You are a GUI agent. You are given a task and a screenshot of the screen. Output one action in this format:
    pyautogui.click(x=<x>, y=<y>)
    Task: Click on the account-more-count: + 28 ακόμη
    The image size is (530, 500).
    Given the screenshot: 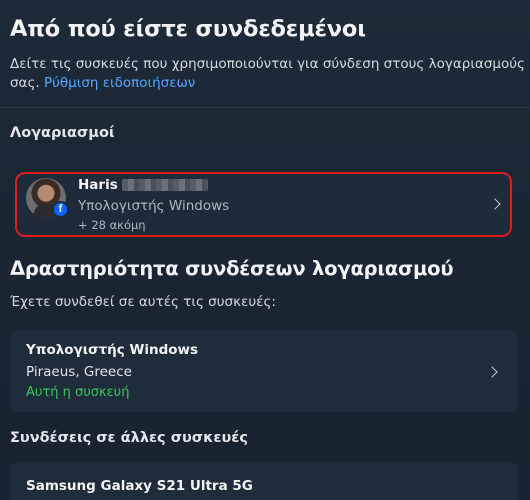 What is the action you would take?
    pyautogui.click(x=112, y=225)
    